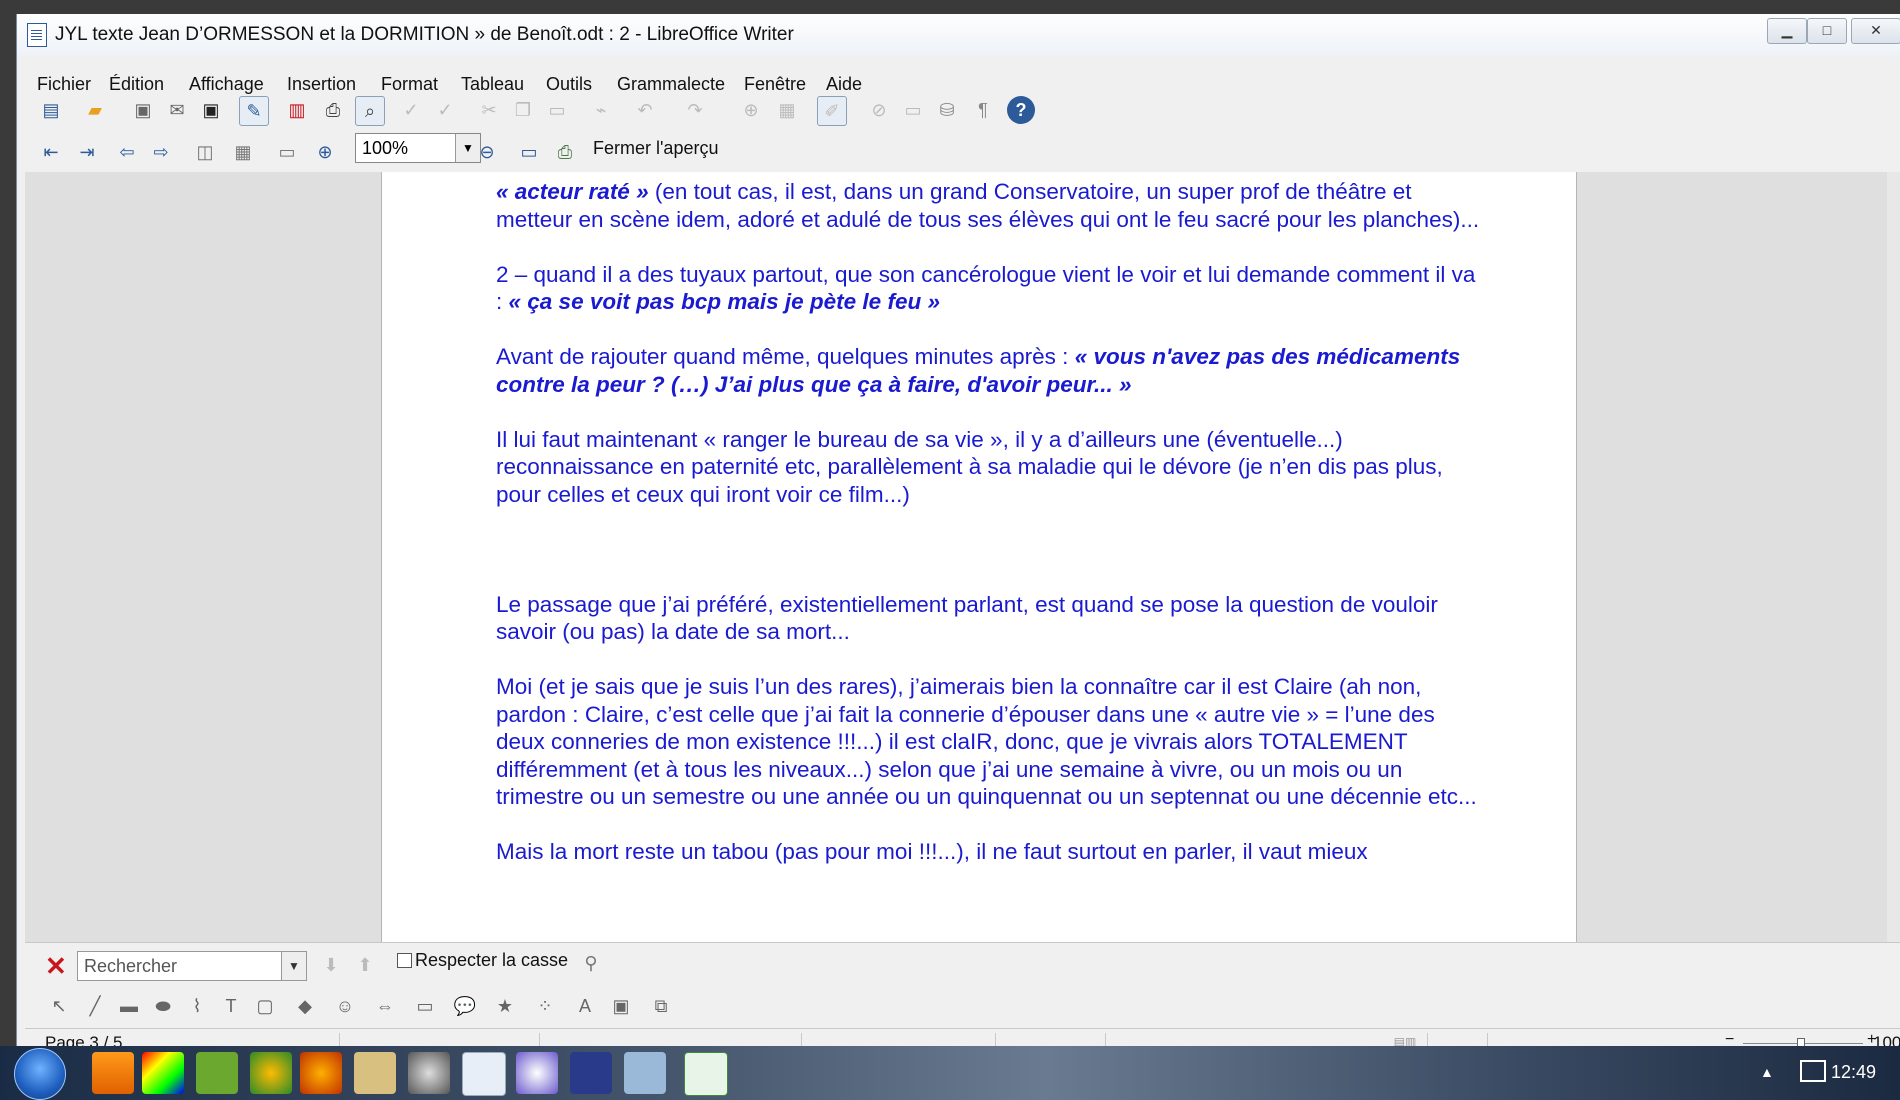 The image size is (1900, 1100). Describe the element at coordinates (143, 110) in the screenshot. I see `save-icon: ▣` at that location.